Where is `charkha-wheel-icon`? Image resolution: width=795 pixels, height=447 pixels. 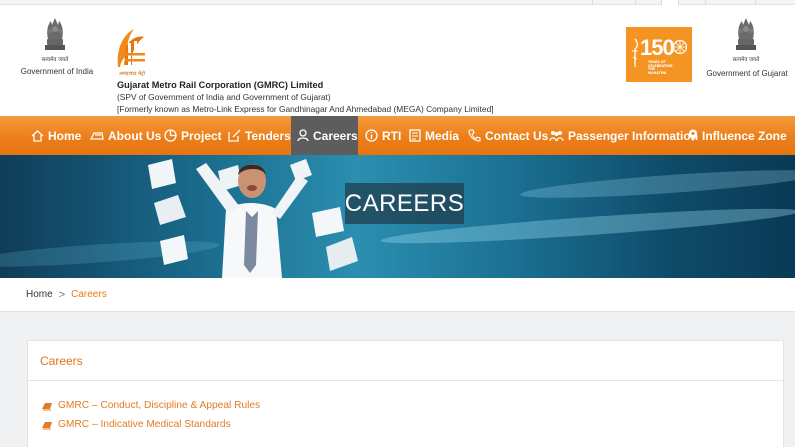
charkha-wheel-icon is located at coordinates (680, 47).